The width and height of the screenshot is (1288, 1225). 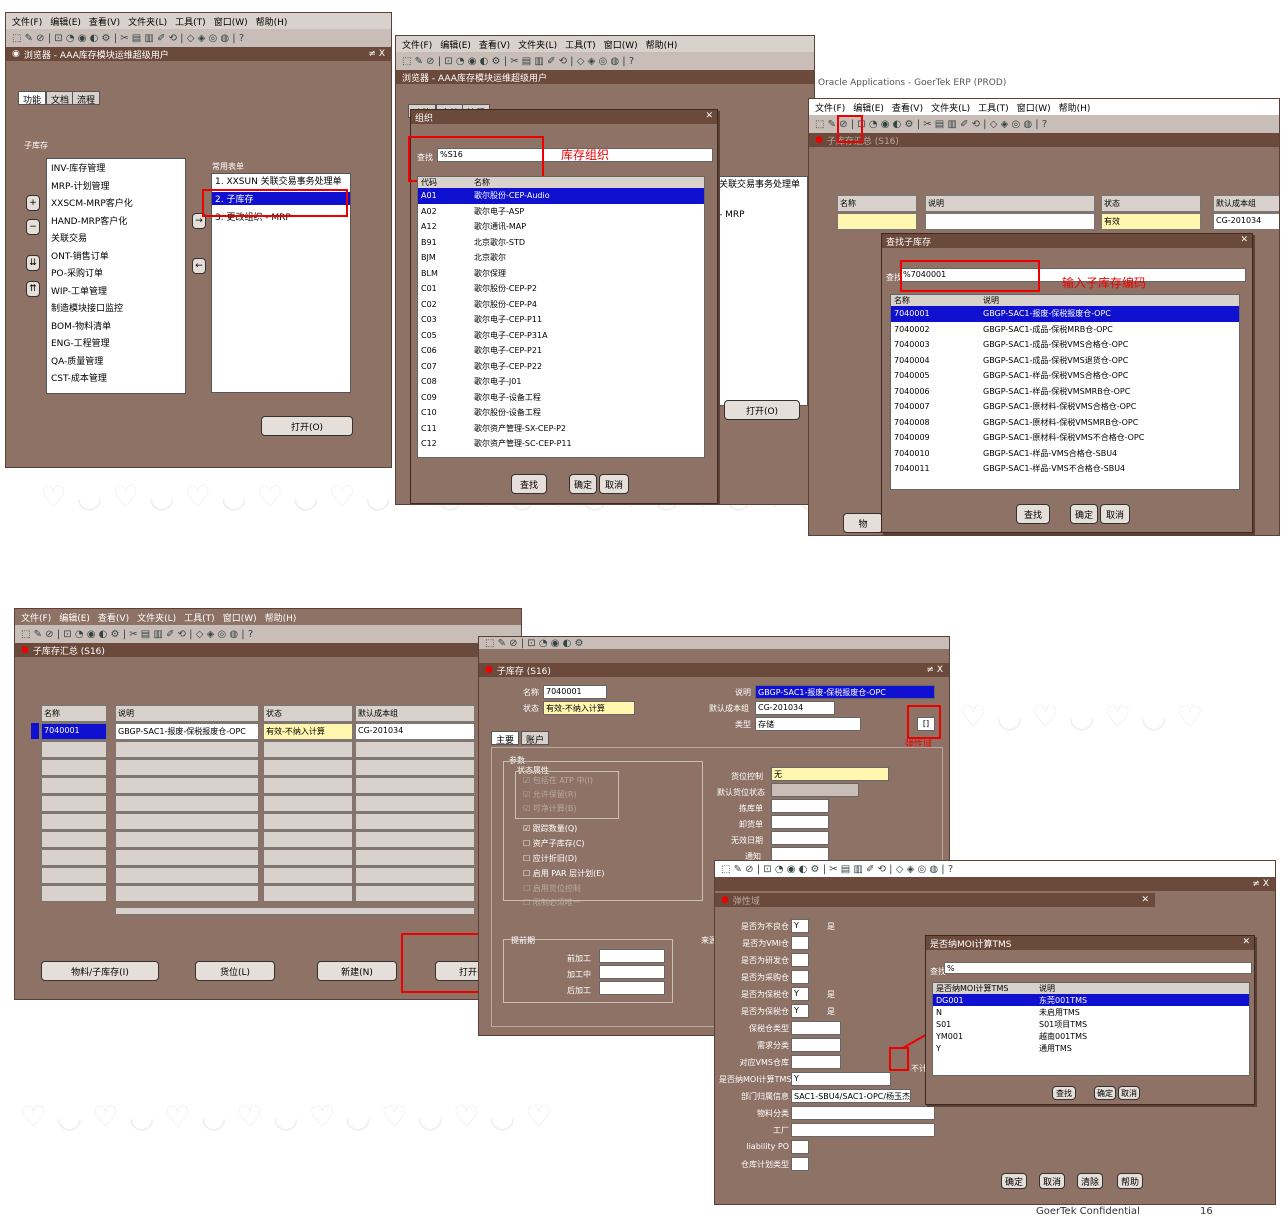 I want to click on tree-item: ENG-工程管理, so click(x=116, y=343).